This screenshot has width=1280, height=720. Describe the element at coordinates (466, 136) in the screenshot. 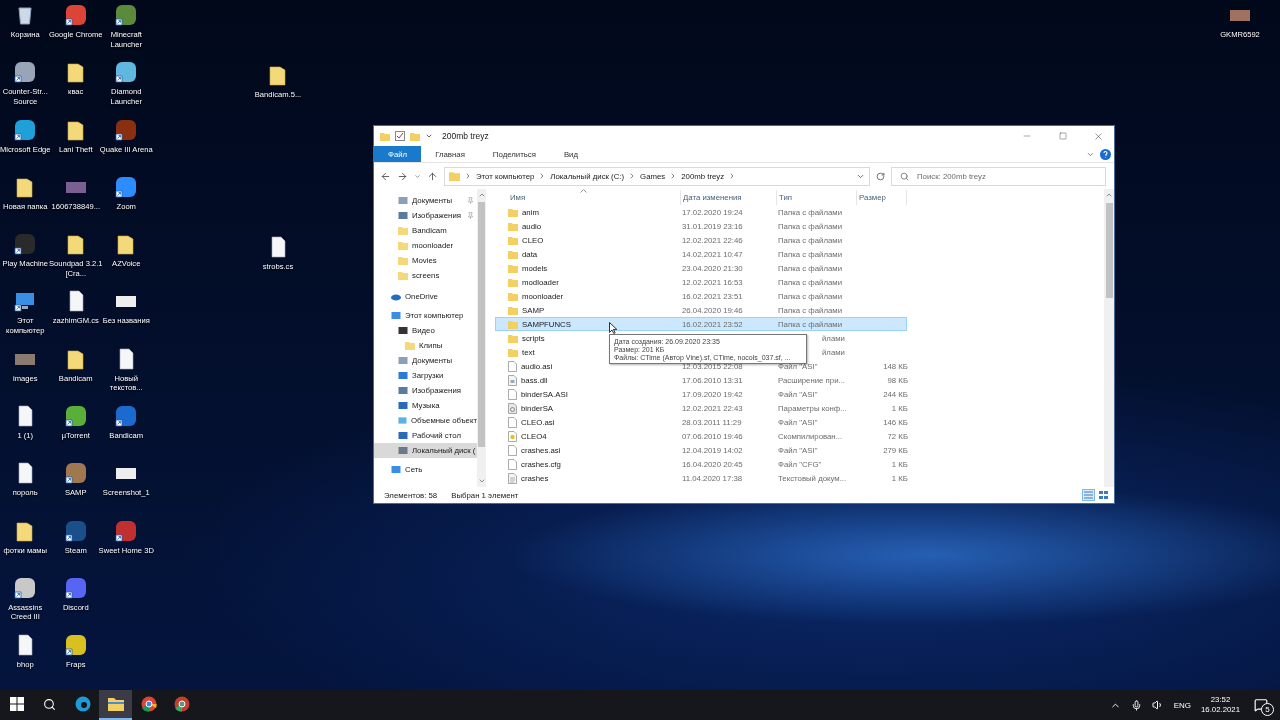

I see `window-title: 200mb treyz` at that location.